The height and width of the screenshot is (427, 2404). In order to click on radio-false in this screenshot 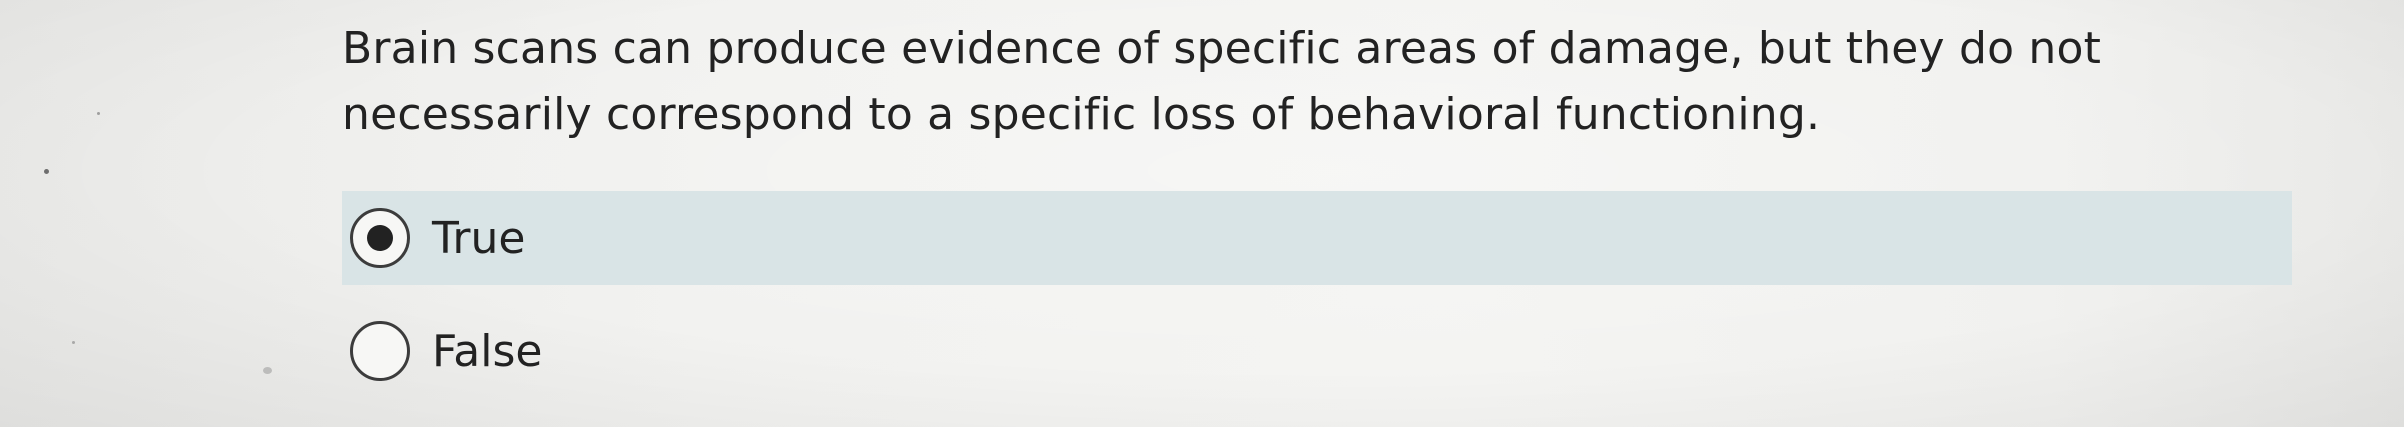, I will do `click(380, 351)`.